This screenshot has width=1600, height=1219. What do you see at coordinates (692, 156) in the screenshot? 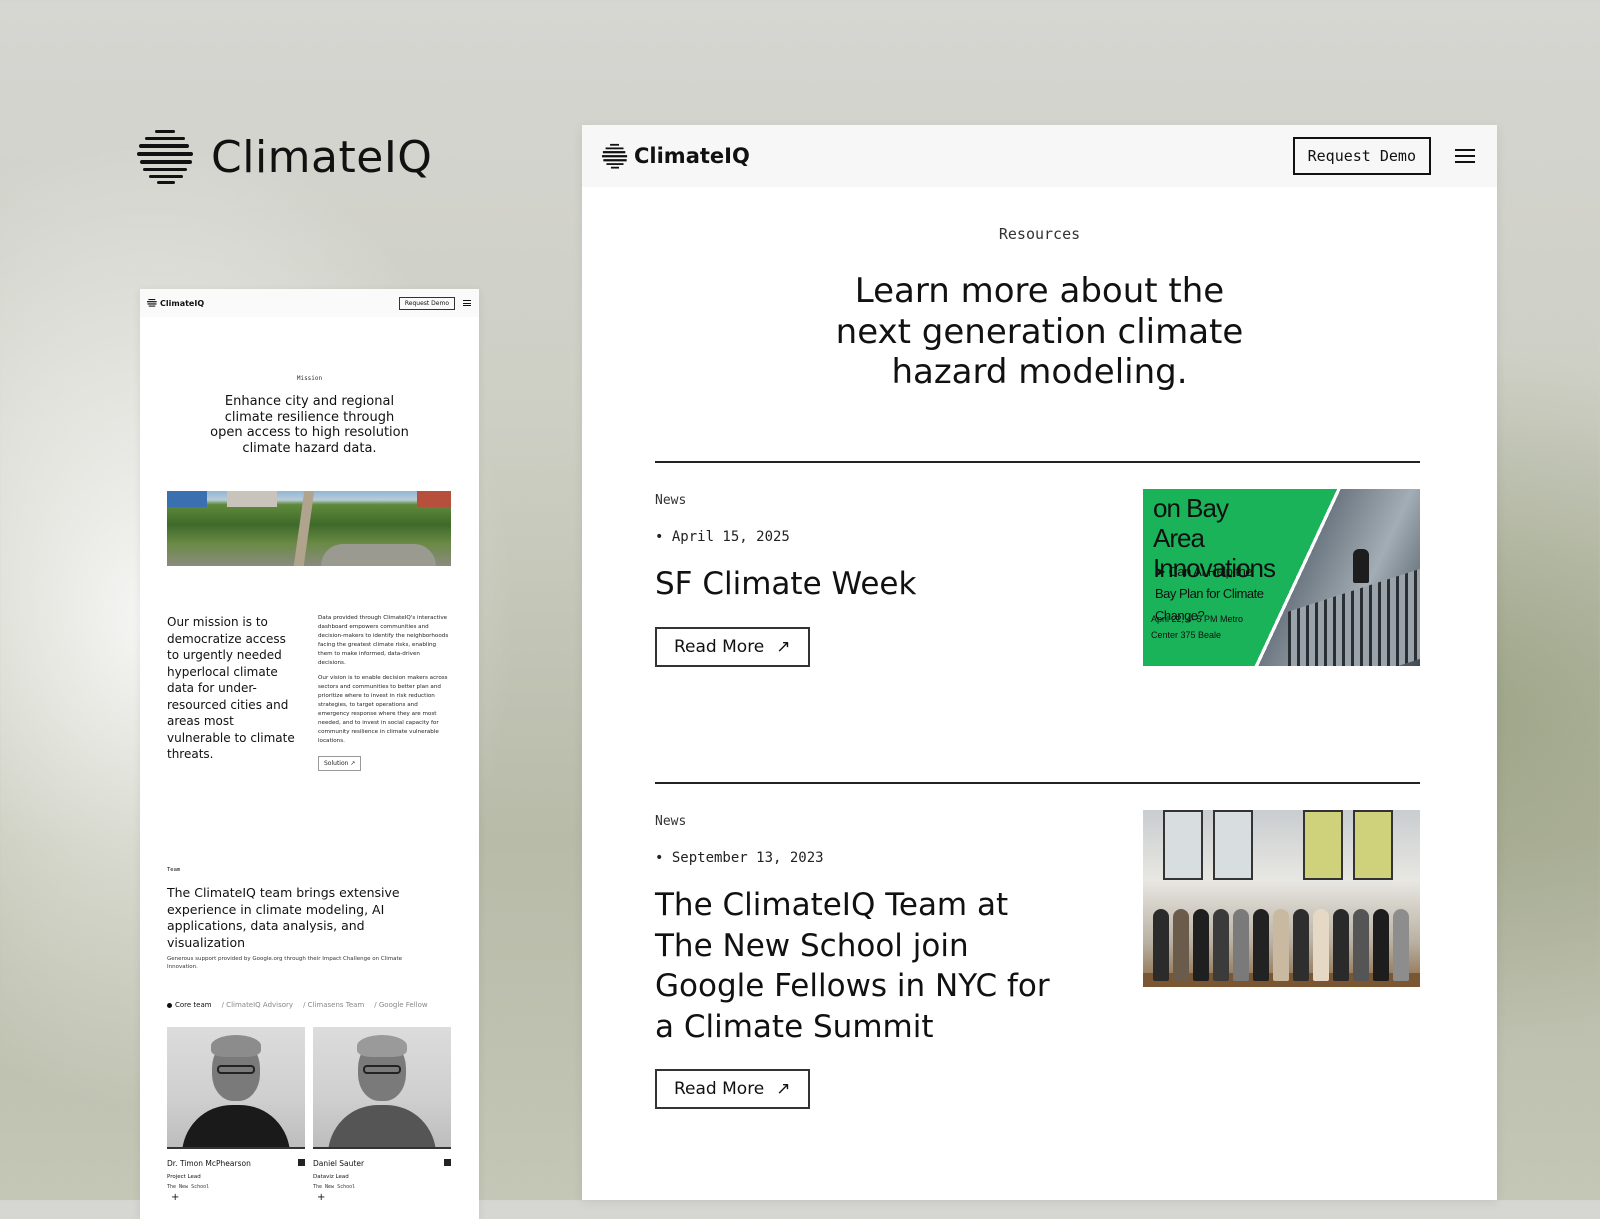
I see `desktop-brand: ClimateIQ` at bounding box center [692, 156].